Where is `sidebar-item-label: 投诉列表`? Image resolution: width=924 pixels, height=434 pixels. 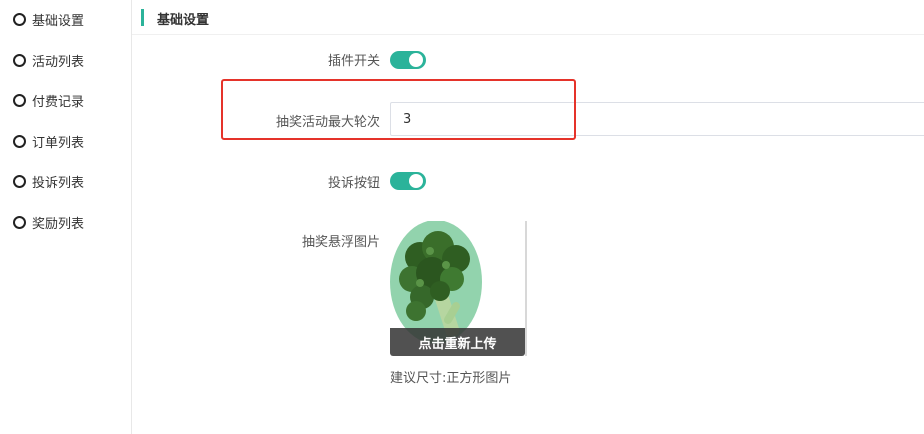 sidebar-item-label: 投诉列表 is located at coordinates (58, 183).